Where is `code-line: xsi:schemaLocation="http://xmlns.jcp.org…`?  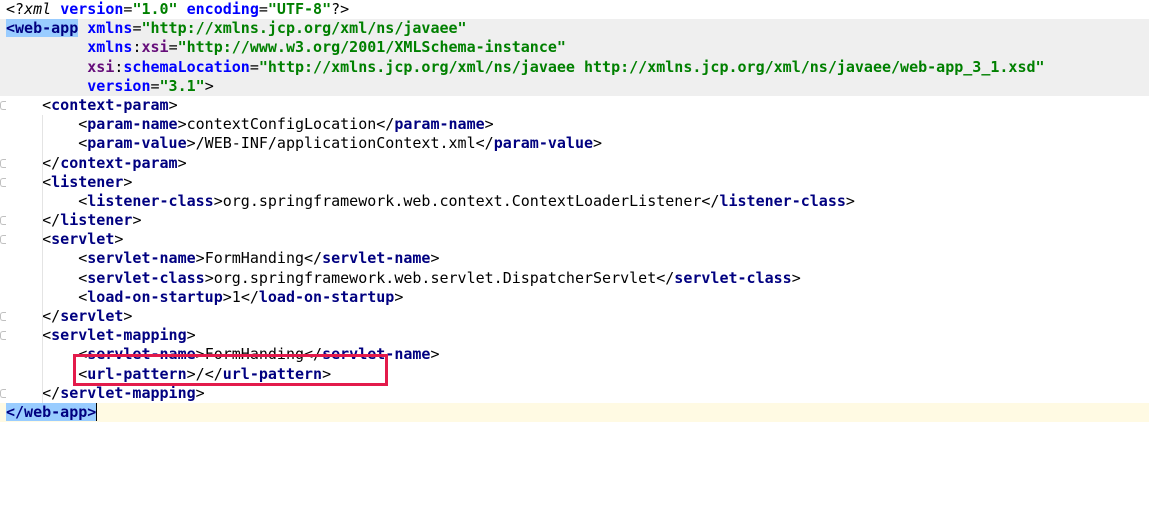 code-line: xsi:schemaLocation="http://xmlns.jcp.org… is located at coordinates (574, 67).